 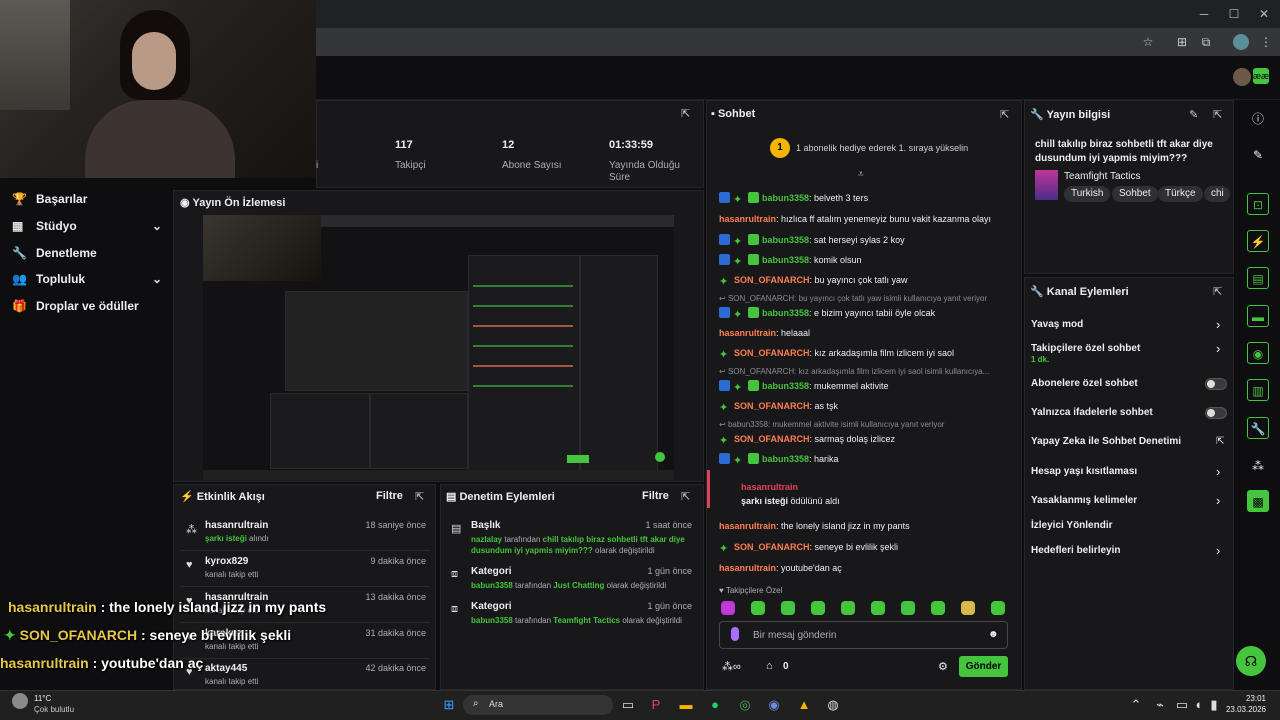 What do you see at coordinates (1258, 278) in the screenshot?
I see `document-icon: ▤` at bounding box center [1258, 278].